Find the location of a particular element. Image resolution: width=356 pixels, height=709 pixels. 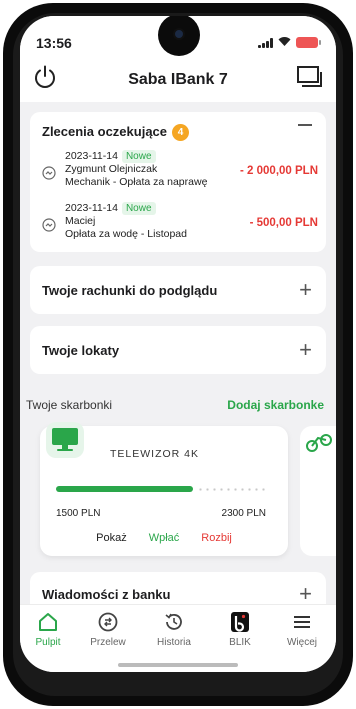

piggy-bank-card-next is located at coordinates (318, 491).